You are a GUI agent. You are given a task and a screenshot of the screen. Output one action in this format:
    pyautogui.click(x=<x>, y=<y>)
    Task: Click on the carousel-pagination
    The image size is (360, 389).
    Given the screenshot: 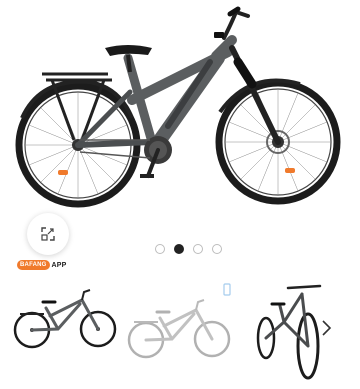 What is the action you would take?
    pyautogui.click(x=188, y=249)
    